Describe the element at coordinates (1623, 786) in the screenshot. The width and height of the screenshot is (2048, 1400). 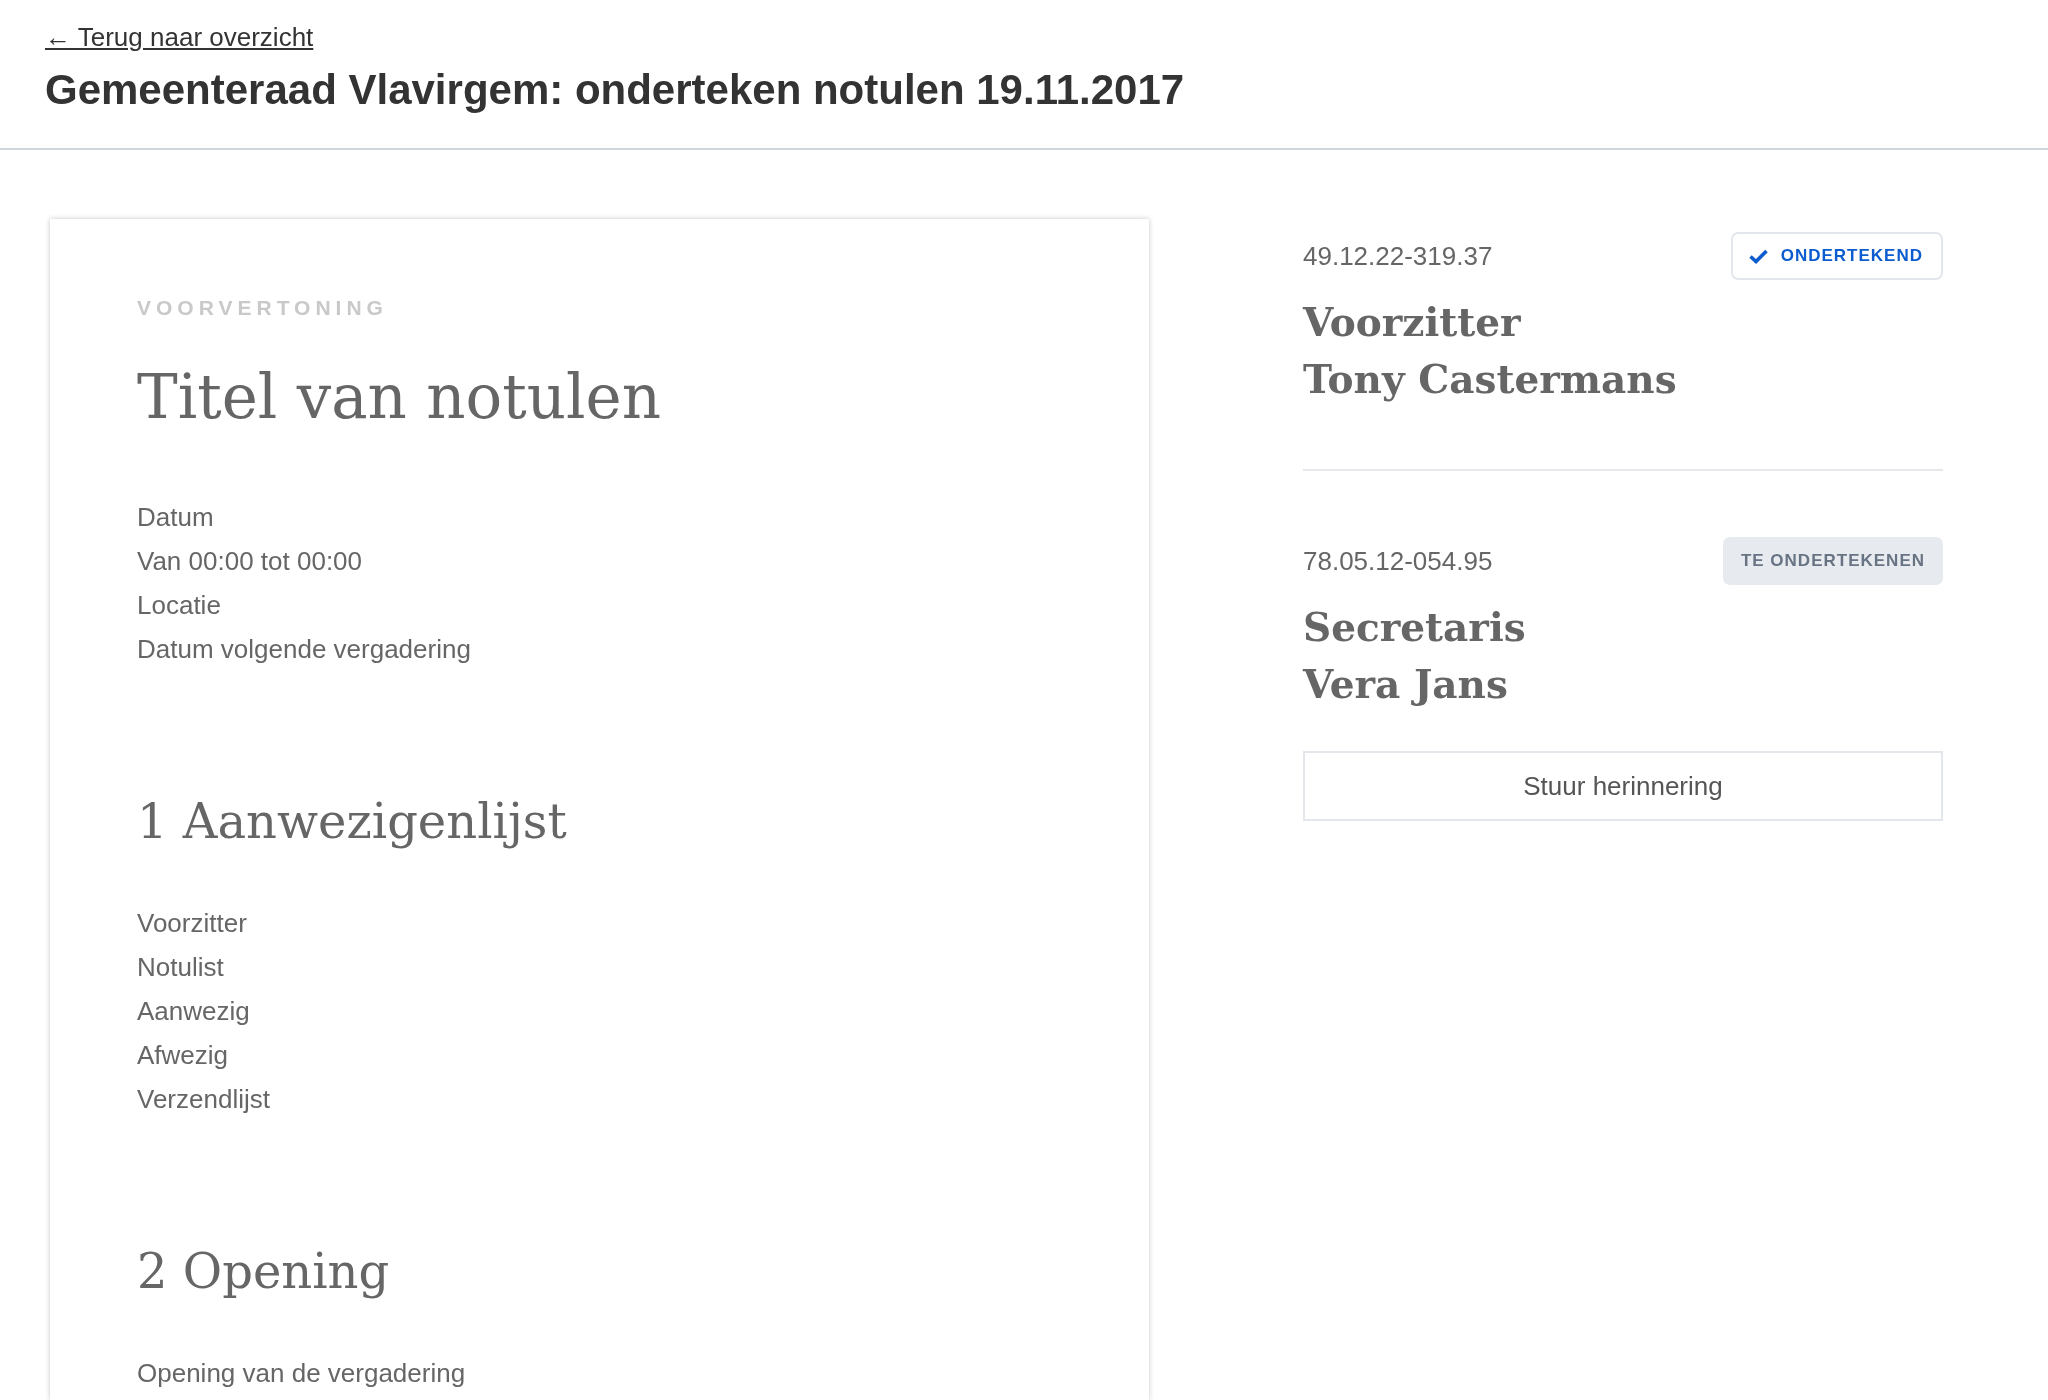
I see `reminder-button: Stuur herinnering` at that location.